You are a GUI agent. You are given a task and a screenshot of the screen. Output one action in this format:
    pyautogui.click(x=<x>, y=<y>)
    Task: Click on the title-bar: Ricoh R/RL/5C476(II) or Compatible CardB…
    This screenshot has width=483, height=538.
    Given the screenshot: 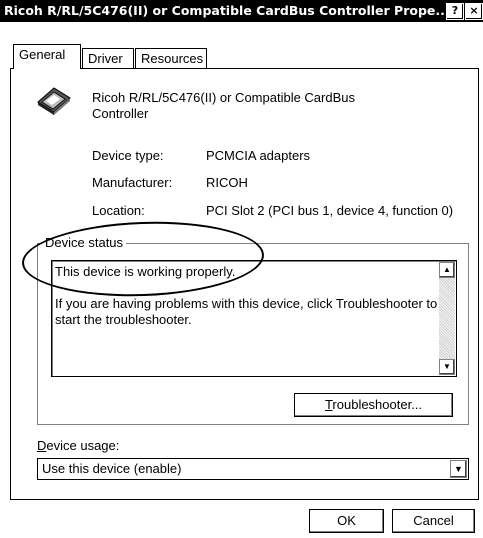 What is the action you would take?
    pyautogui.click(x=241, y=11)
    